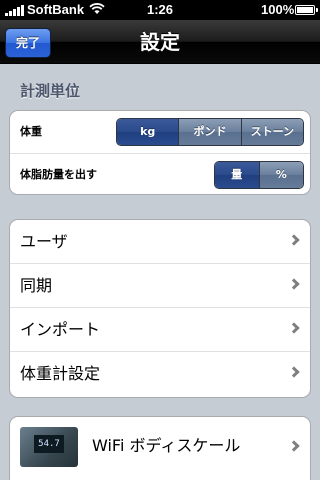  Describe the element at coordinates (160, 242) in the screenshot. I see `menu-item-user: ユーザ` at that location.